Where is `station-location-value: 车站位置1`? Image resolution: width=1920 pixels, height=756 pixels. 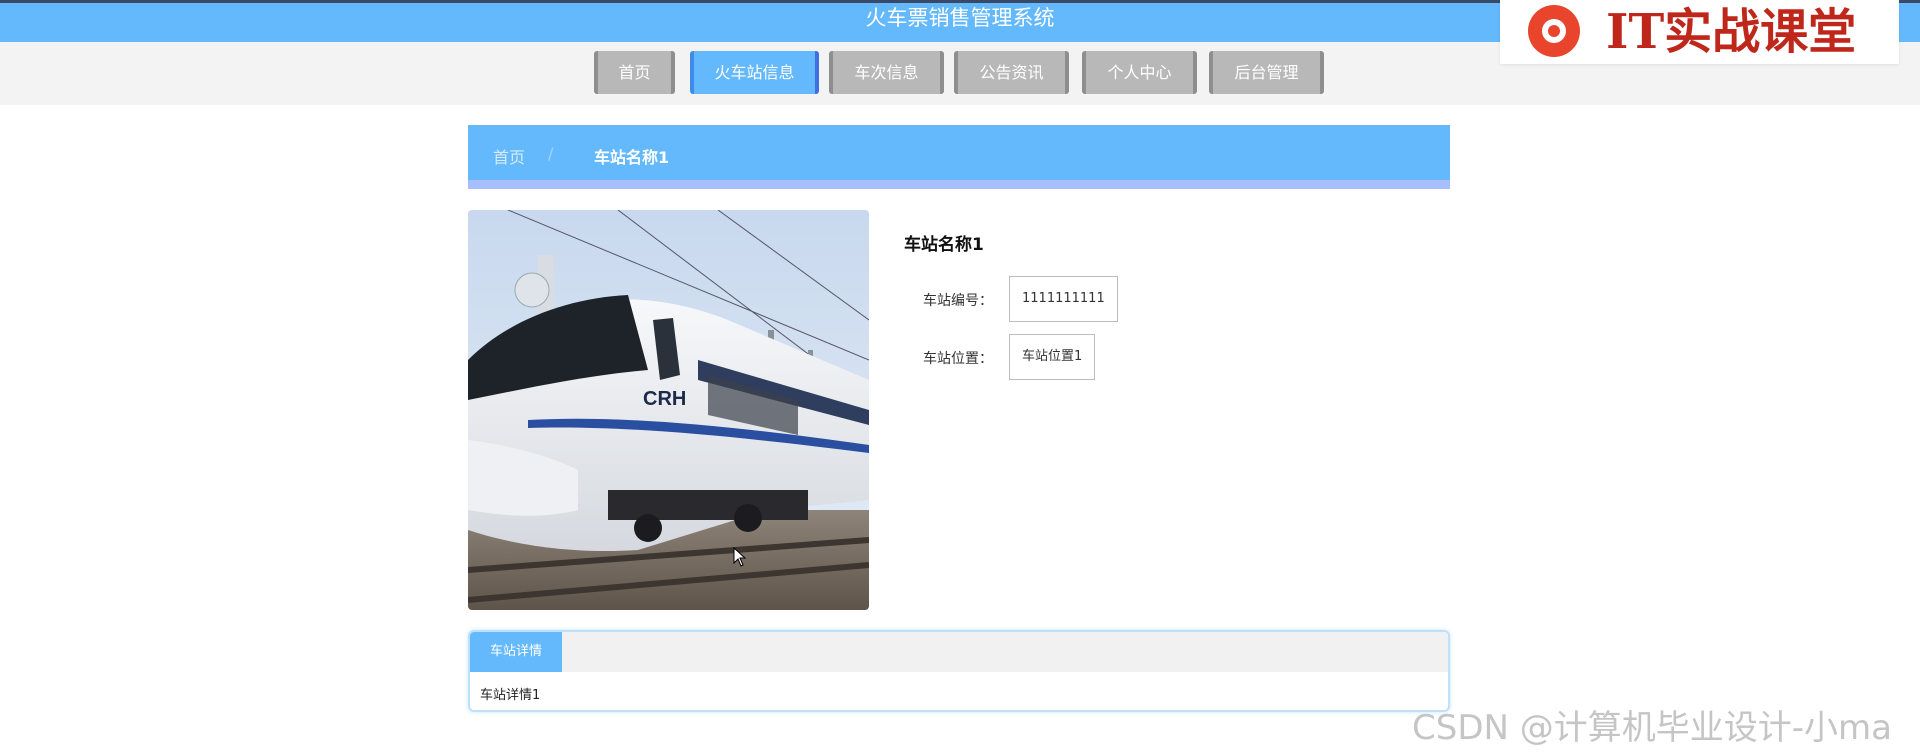
station-location-value: 车站位置1 is located at coordinates (1052, 357).